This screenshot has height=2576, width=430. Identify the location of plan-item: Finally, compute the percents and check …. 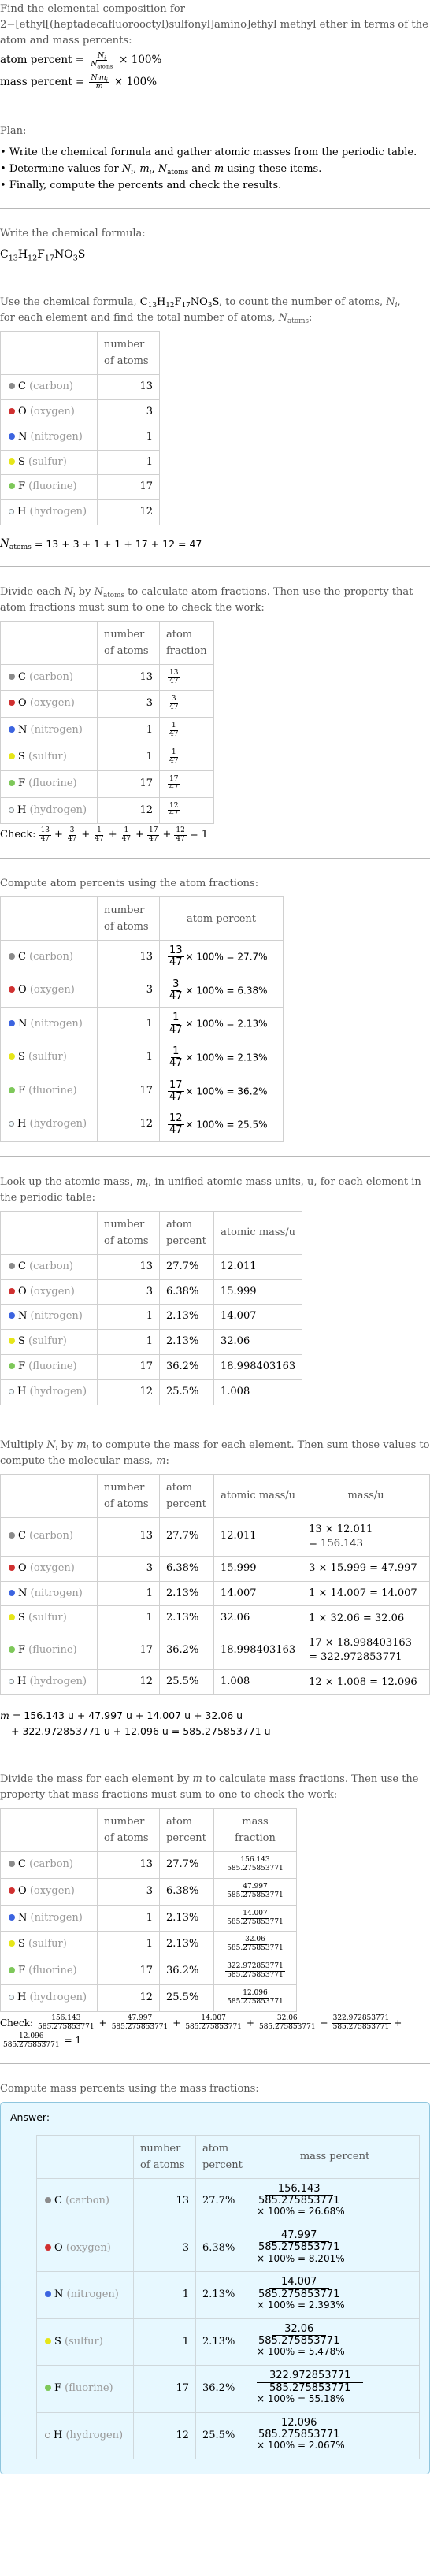
(215, 185).